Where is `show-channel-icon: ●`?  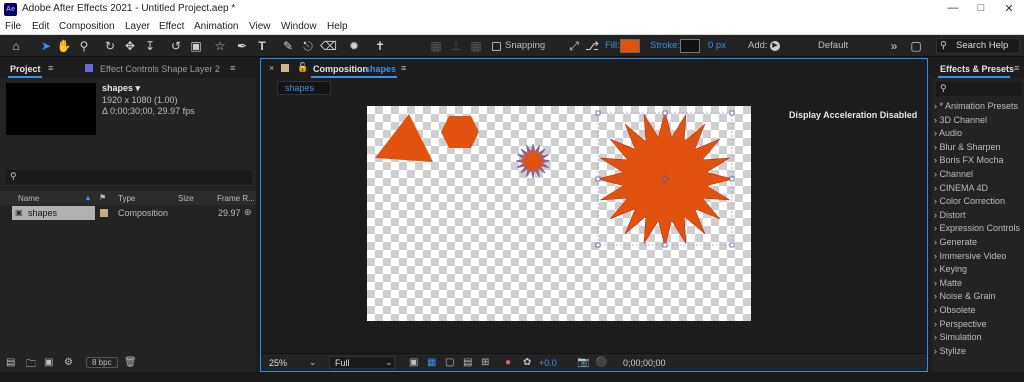 show-channel-icon: ● is located at coordinates (508, 362).